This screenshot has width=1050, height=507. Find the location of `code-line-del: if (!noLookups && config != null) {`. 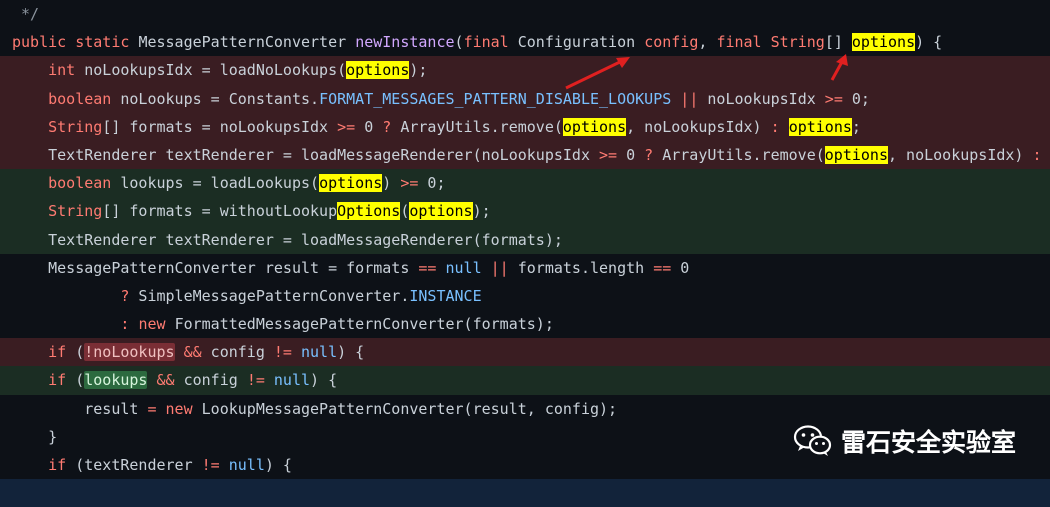

code-line-del: if (!noLookups && config != null) { is located at coordinates (525, 352).